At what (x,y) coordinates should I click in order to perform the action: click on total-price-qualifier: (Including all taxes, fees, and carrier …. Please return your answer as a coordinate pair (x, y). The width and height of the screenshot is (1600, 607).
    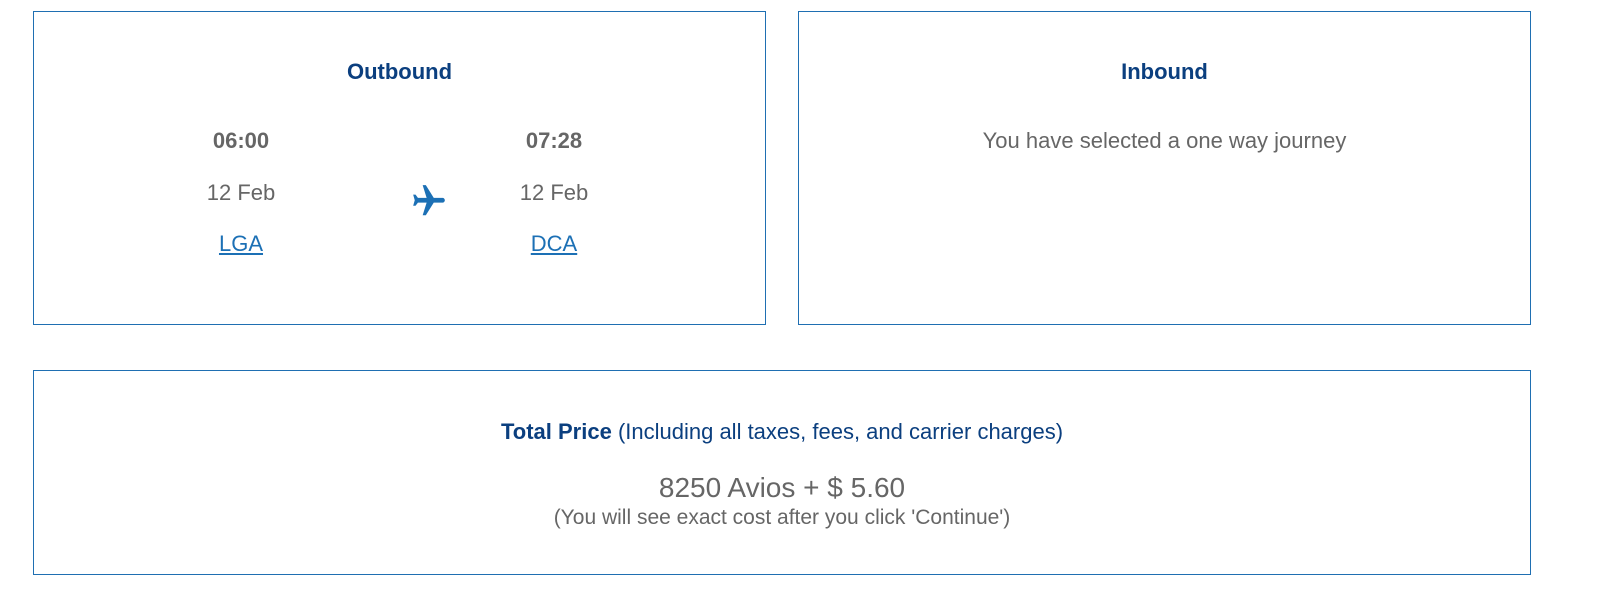
    Looking at the image, I should click on (840, 431).